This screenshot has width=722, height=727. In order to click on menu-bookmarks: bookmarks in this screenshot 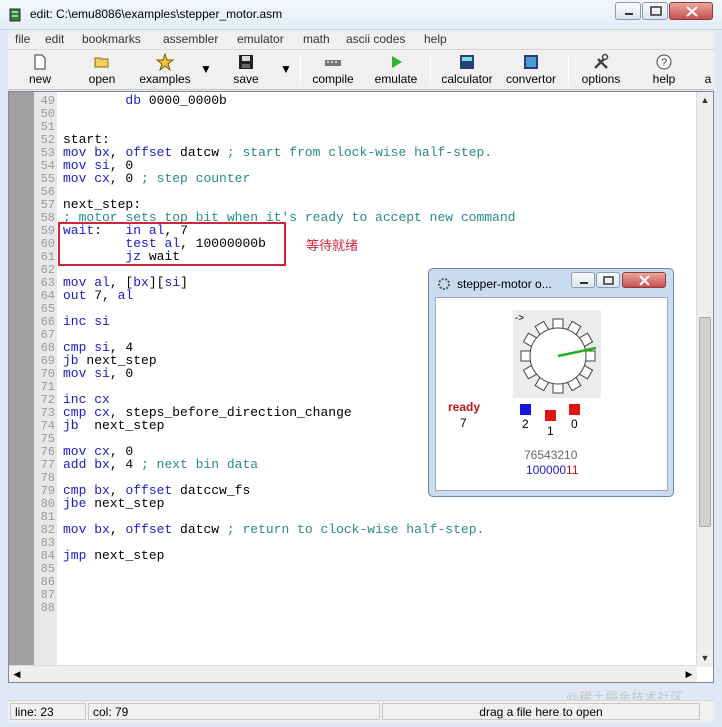, I will do `click(111, 39)`.